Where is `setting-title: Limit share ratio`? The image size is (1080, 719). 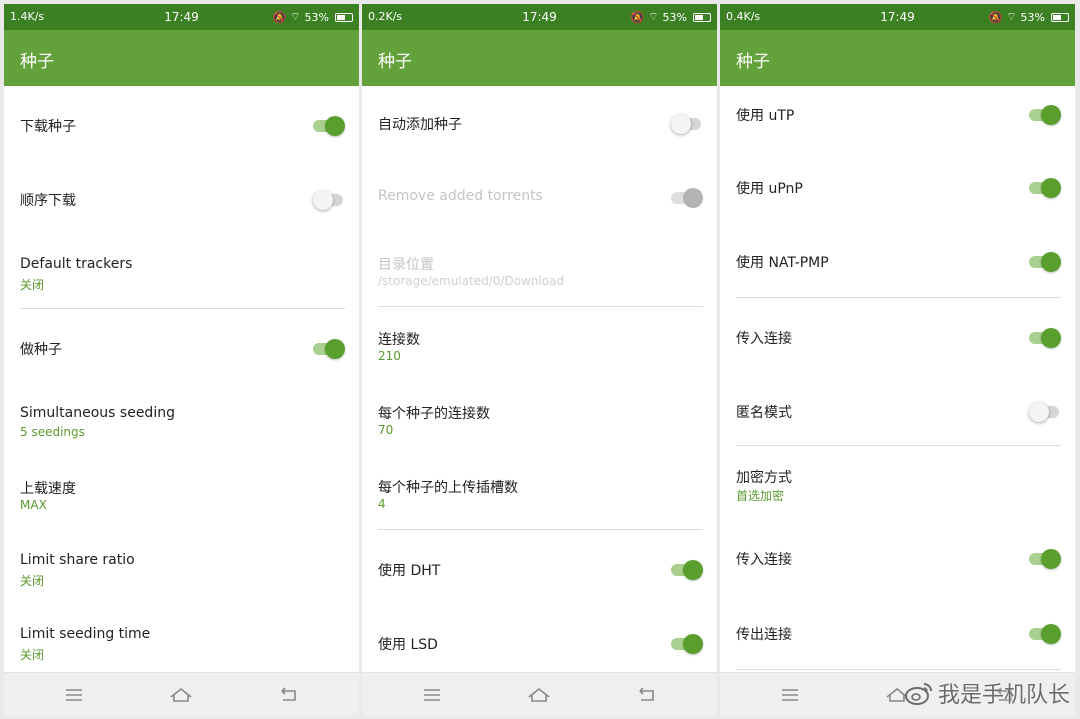 setting-title: Limit share ratio is located at coordinates (77, 560).